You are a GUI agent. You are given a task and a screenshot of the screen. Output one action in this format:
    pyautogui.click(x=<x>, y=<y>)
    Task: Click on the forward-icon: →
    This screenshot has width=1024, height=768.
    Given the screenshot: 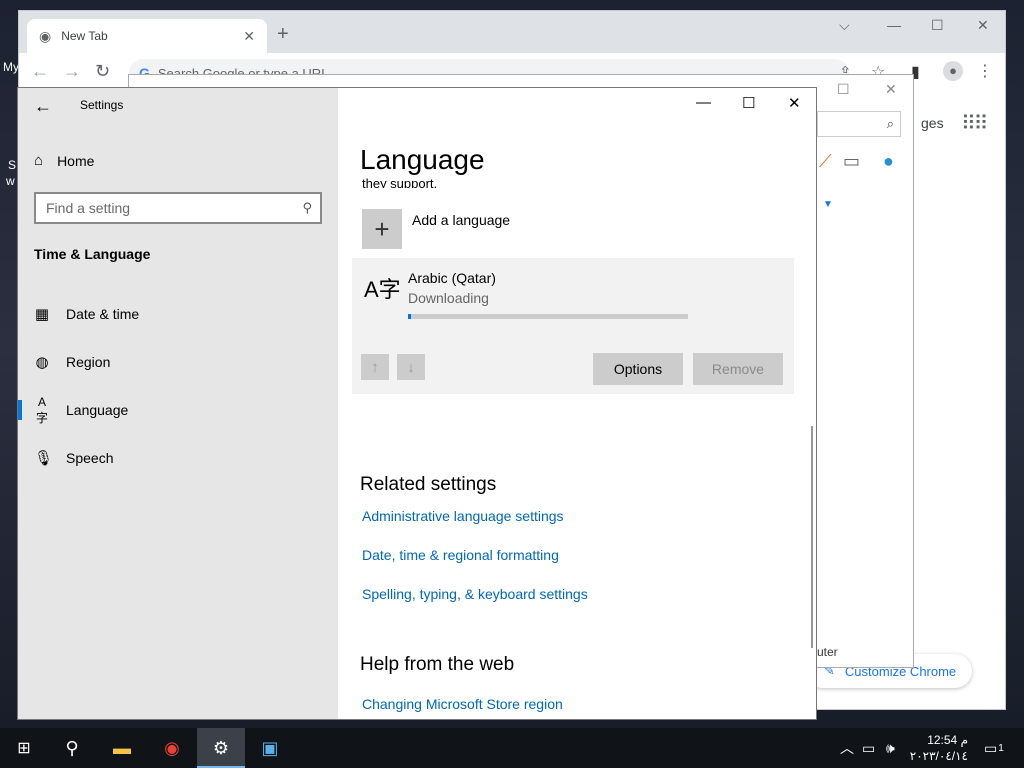 What is the action you would take?
    pyautogui.click(x=72, y=71)
    